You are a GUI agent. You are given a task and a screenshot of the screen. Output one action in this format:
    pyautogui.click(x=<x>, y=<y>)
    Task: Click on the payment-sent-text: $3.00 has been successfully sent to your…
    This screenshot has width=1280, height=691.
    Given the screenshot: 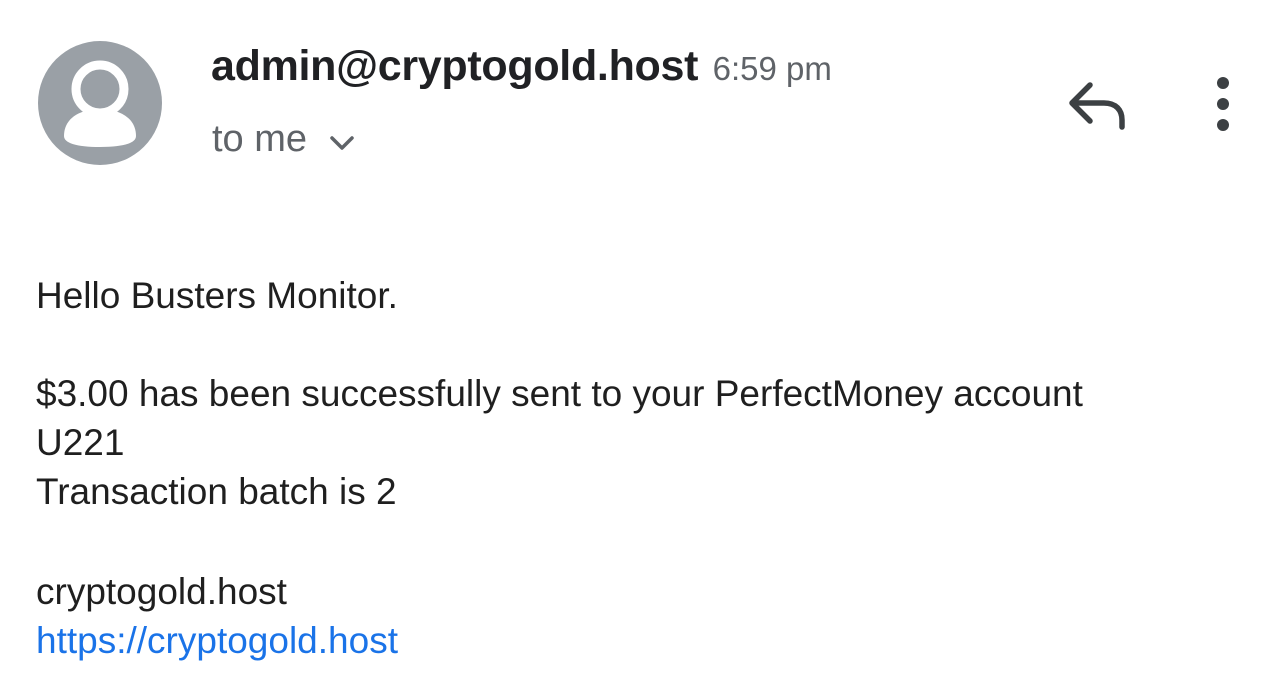 What is the action you would take?
    pyautogui.click(x=559, y=393)
    